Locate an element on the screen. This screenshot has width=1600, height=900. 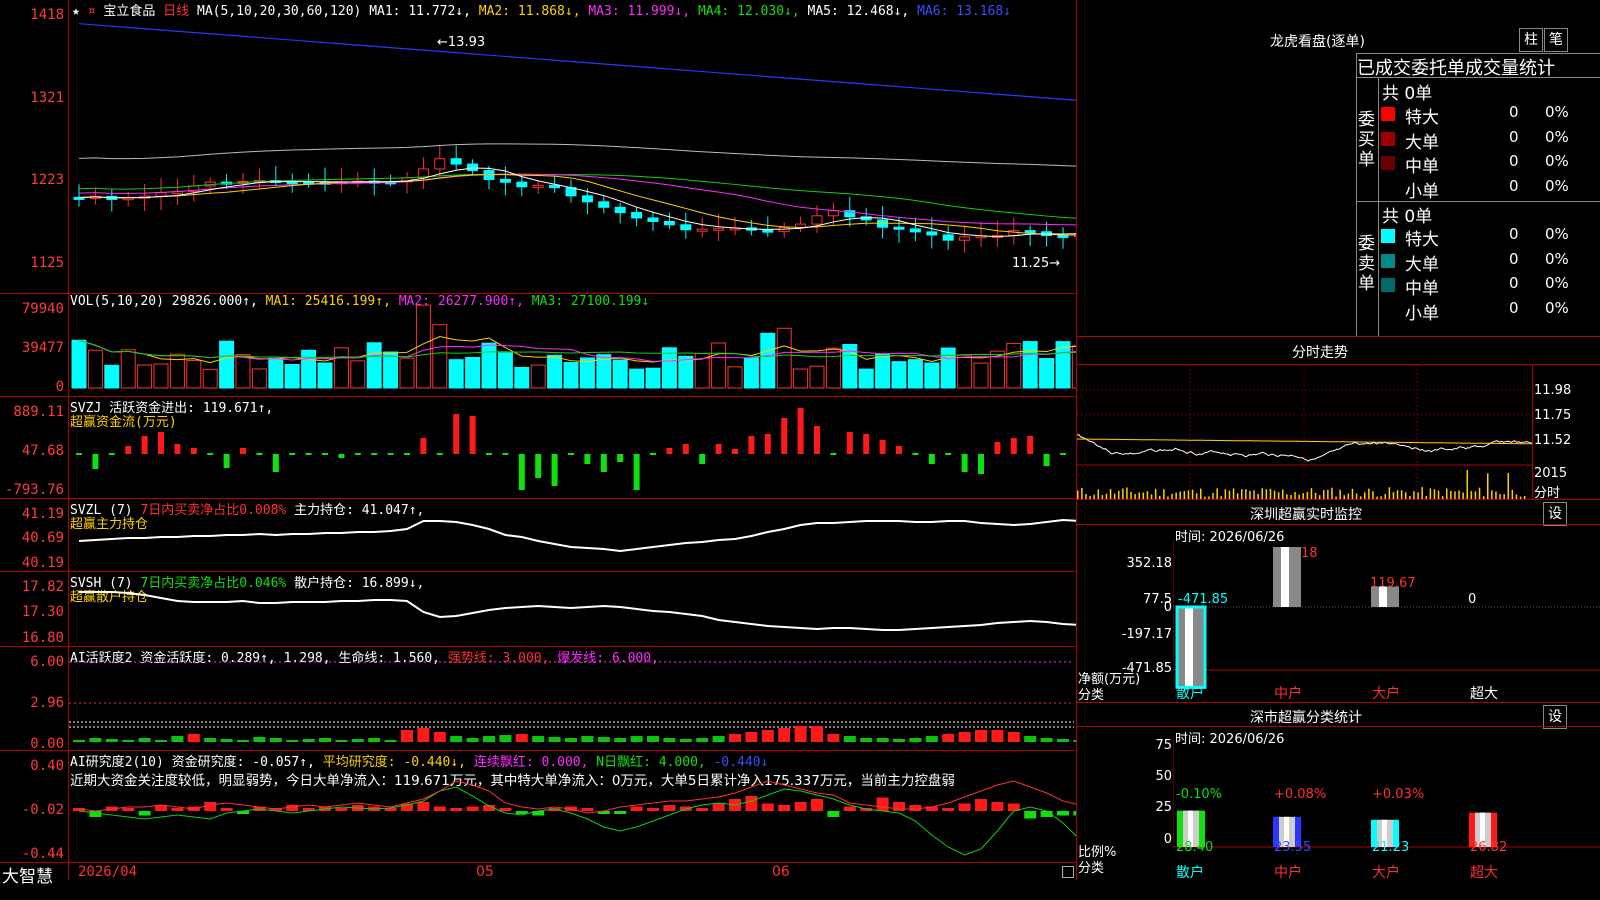
sell-level-pct: 0% is located at coordinates (1557, 307).